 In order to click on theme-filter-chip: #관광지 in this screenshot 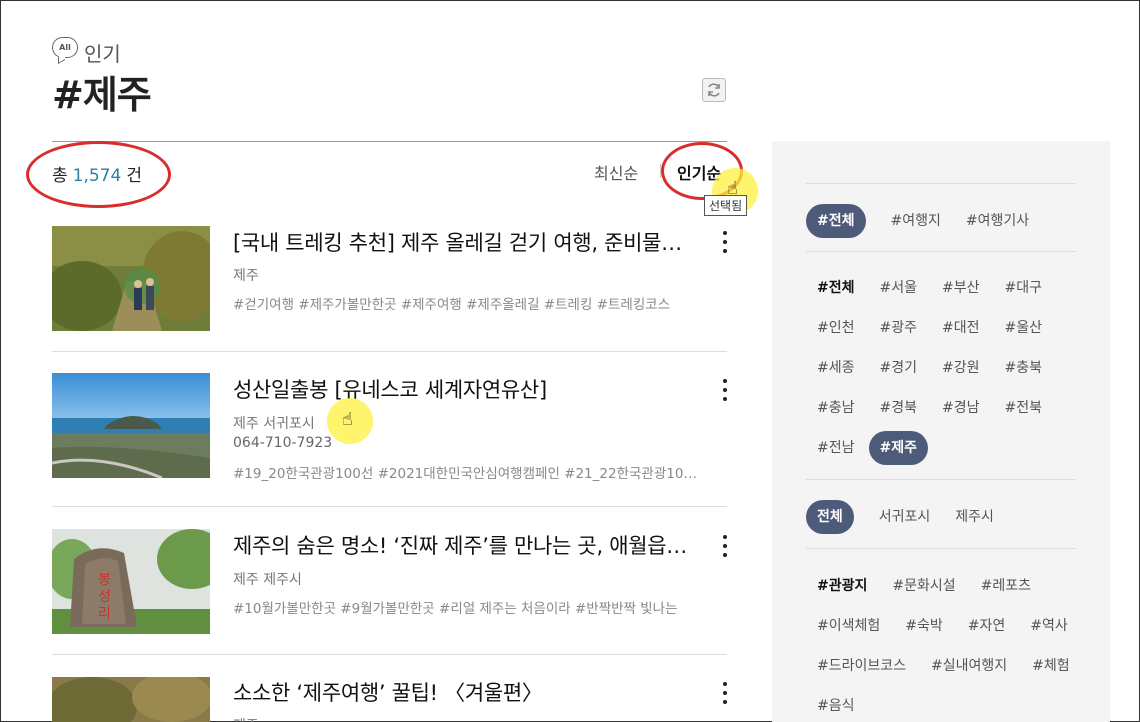, I will do `click(836, 586)`.